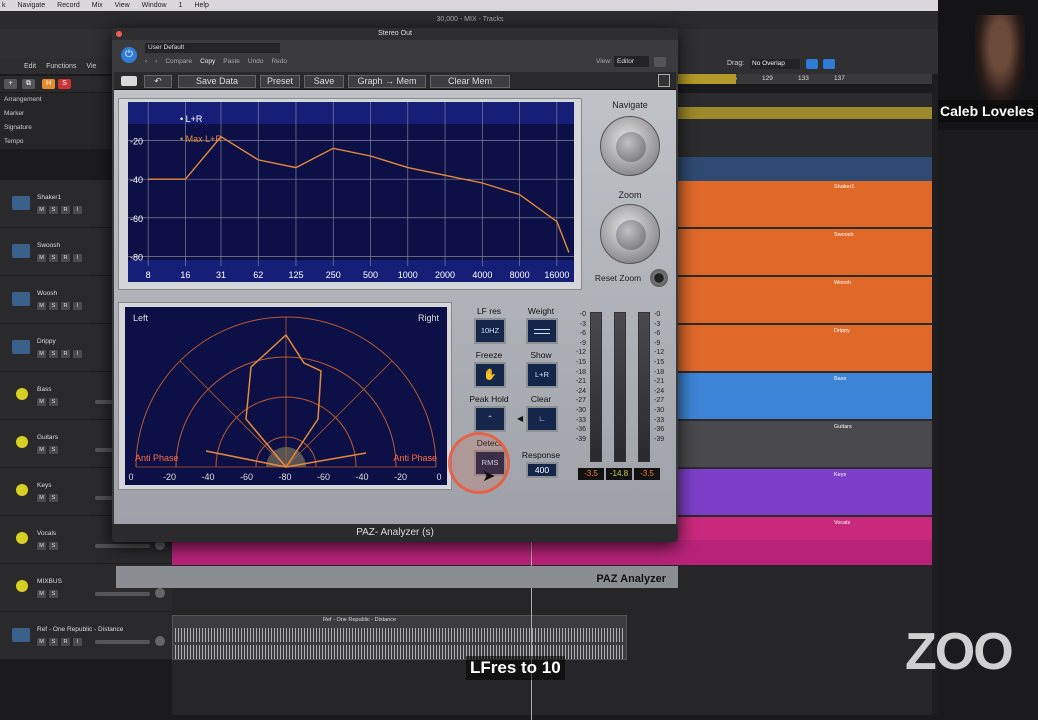 The width and height of the screenshot is (1038, 720). Describe the element at coordinates (91, 66) in the screenshot. I see `edit-menu-2: Vie` at that location.